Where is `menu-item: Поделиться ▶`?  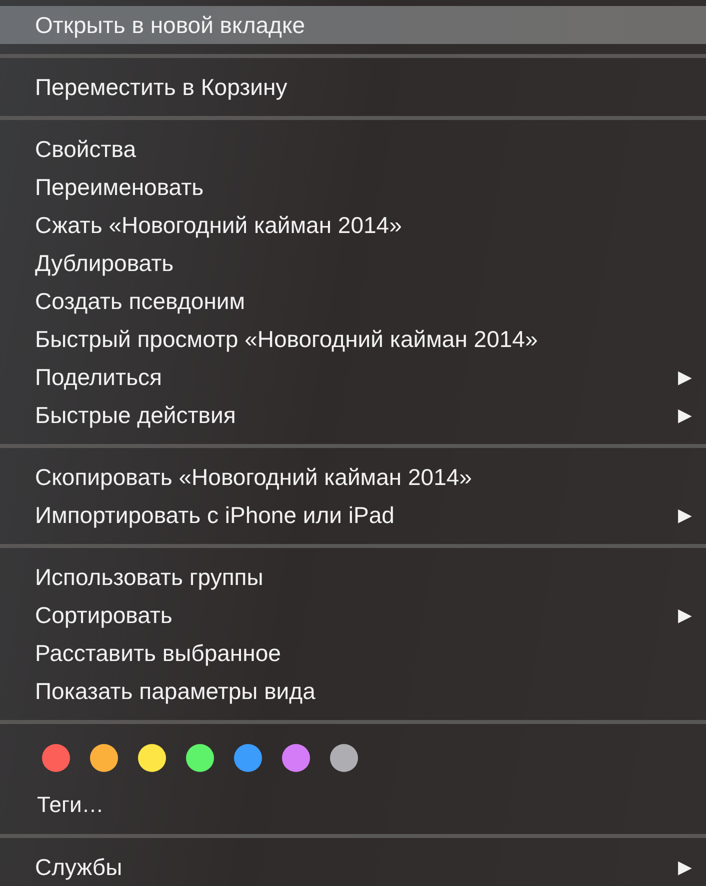 menu-item: Поделиться ▶ is located at coordinates (353, 377).